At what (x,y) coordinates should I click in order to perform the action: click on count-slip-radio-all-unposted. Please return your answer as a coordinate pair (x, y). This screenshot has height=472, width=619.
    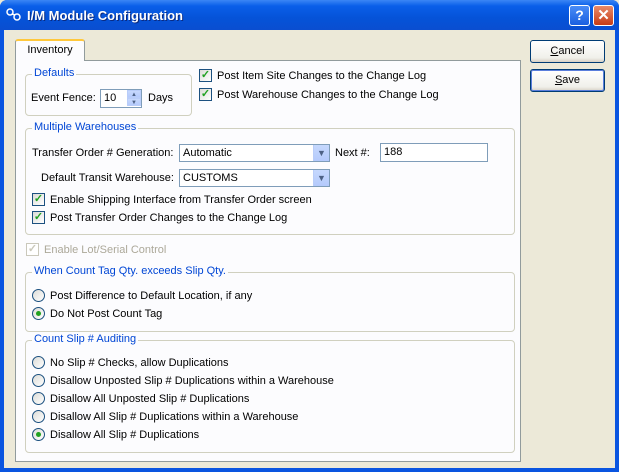
    Looking at the image, I should click on (38, 398).